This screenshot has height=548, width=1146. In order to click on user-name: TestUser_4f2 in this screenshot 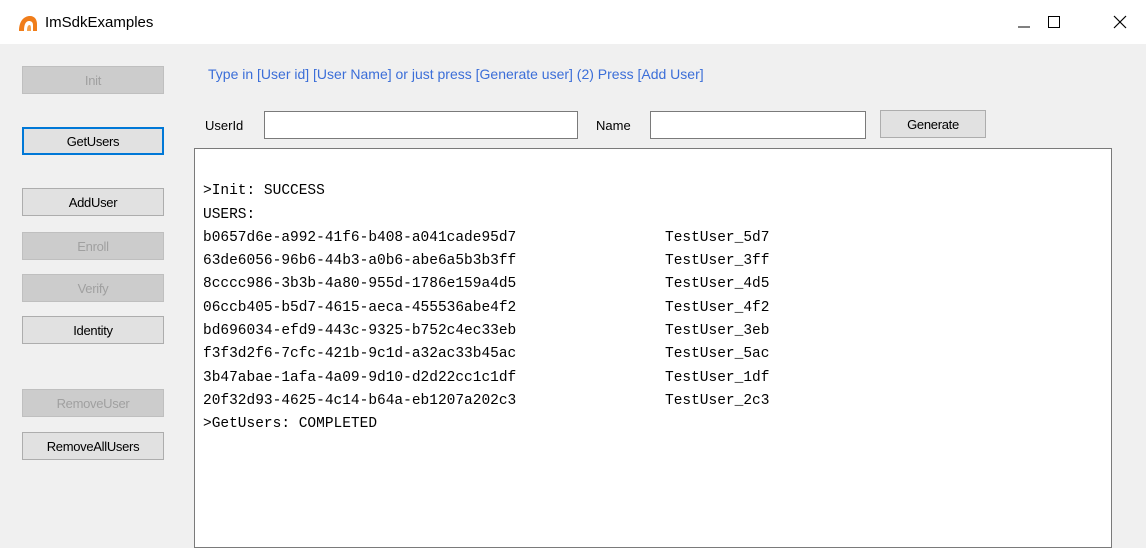, I will do `click(717, 307)`.